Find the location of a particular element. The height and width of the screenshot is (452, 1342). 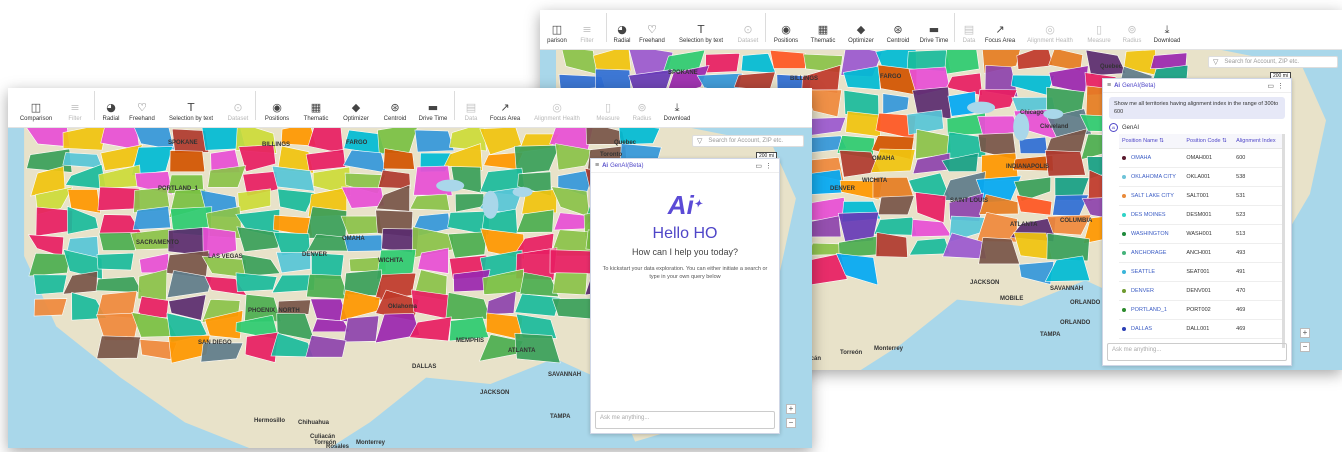

position-name-cell: DALLAS is located at coordinates (1151, 329).